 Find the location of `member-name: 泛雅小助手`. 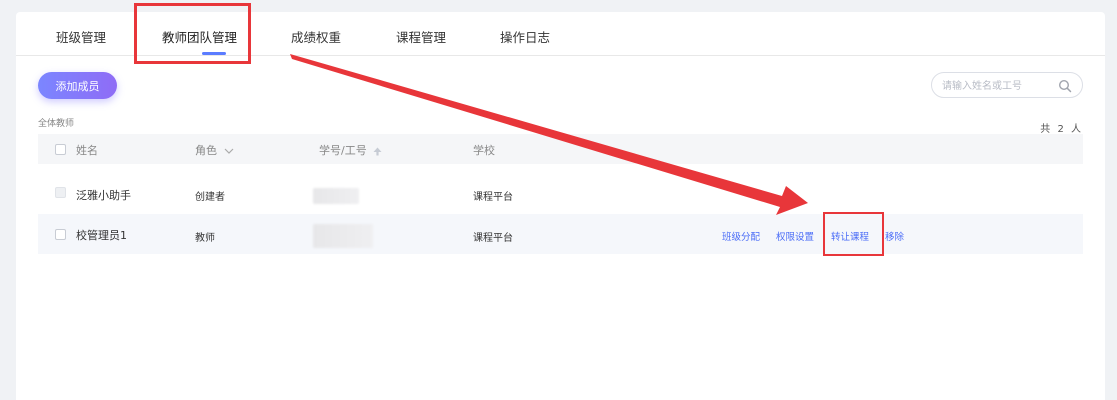

member-name: 泛雅小助手 is located at coordinates (103, 195).